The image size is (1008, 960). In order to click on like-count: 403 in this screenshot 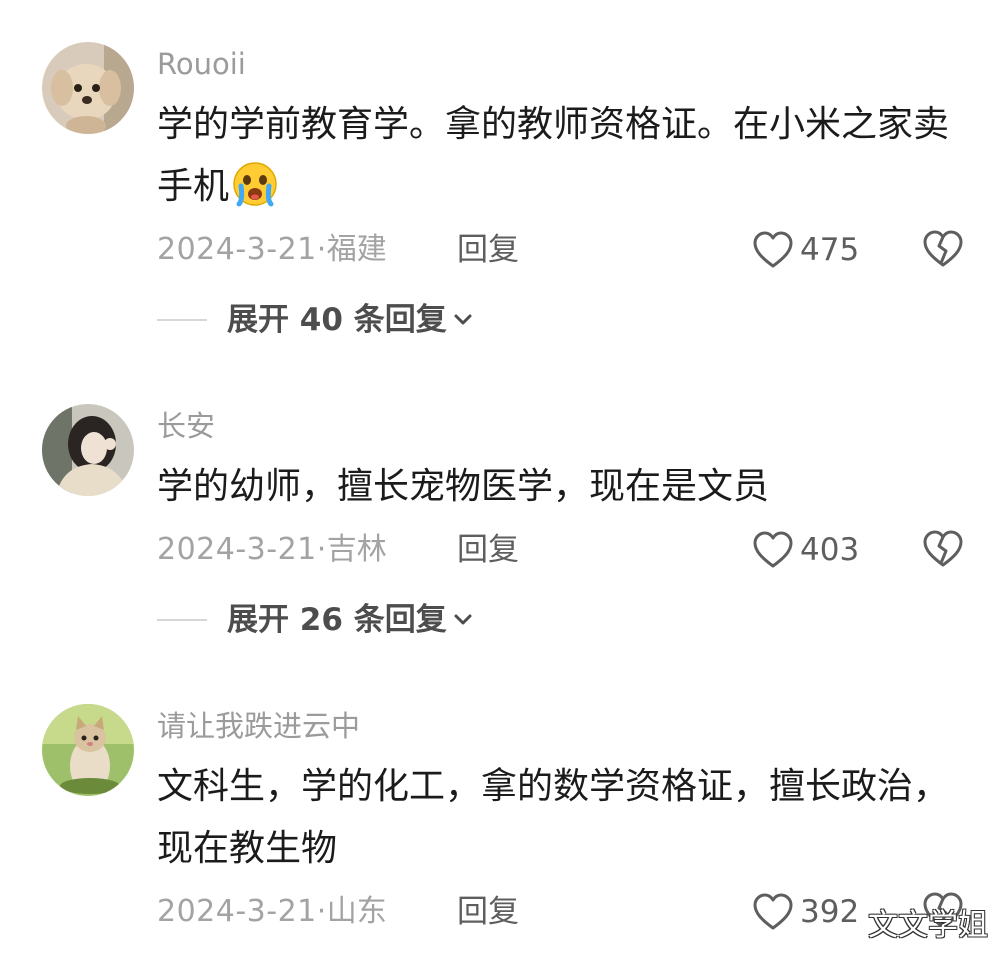, I will do `click(830, 550)`.